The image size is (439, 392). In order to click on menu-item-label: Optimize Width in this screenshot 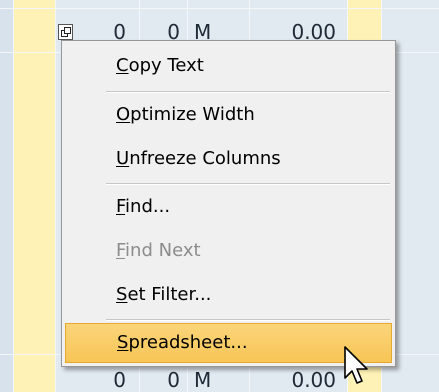, I will do `click(185, 114)`.